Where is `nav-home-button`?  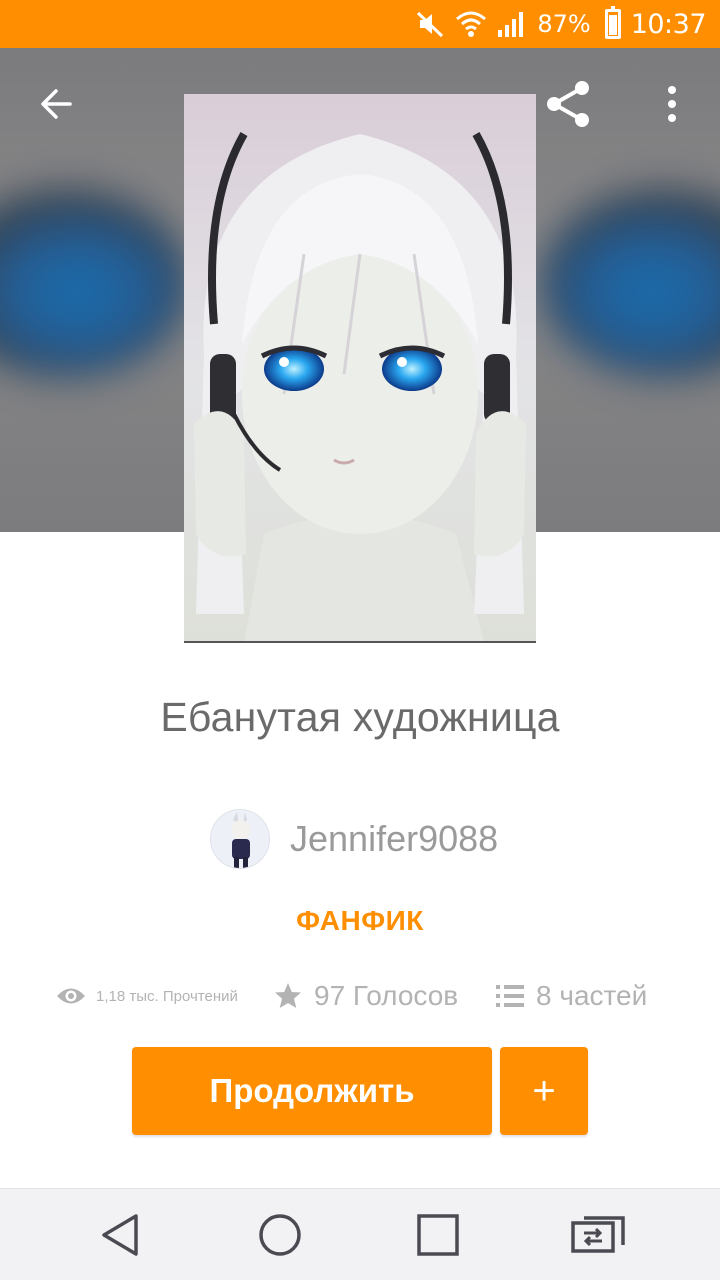
nav-home-button is located at coordinates (280, 1234).